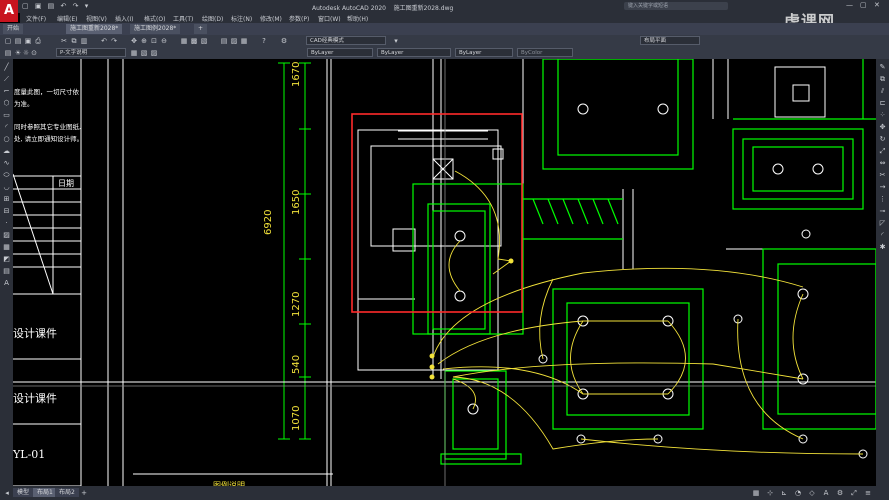  Describe the element at coordinates (18, 41) in the screenshot. I see `open-icon: ▤` at that location.